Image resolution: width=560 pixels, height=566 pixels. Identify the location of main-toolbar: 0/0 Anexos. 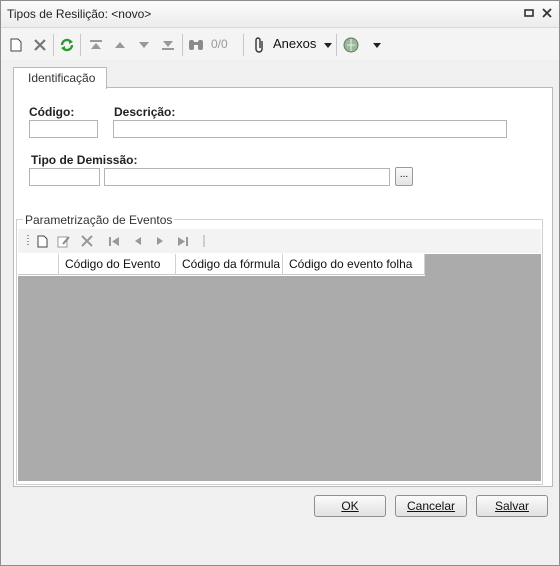
(280, 44).